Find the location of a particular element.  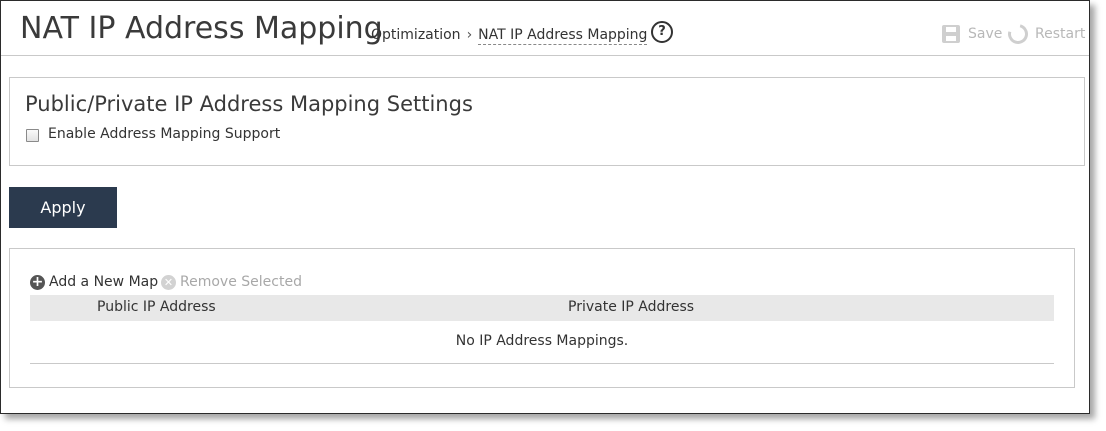

remove-selected-button: ✕ Remove Selected is located at coordinates (231, 282).